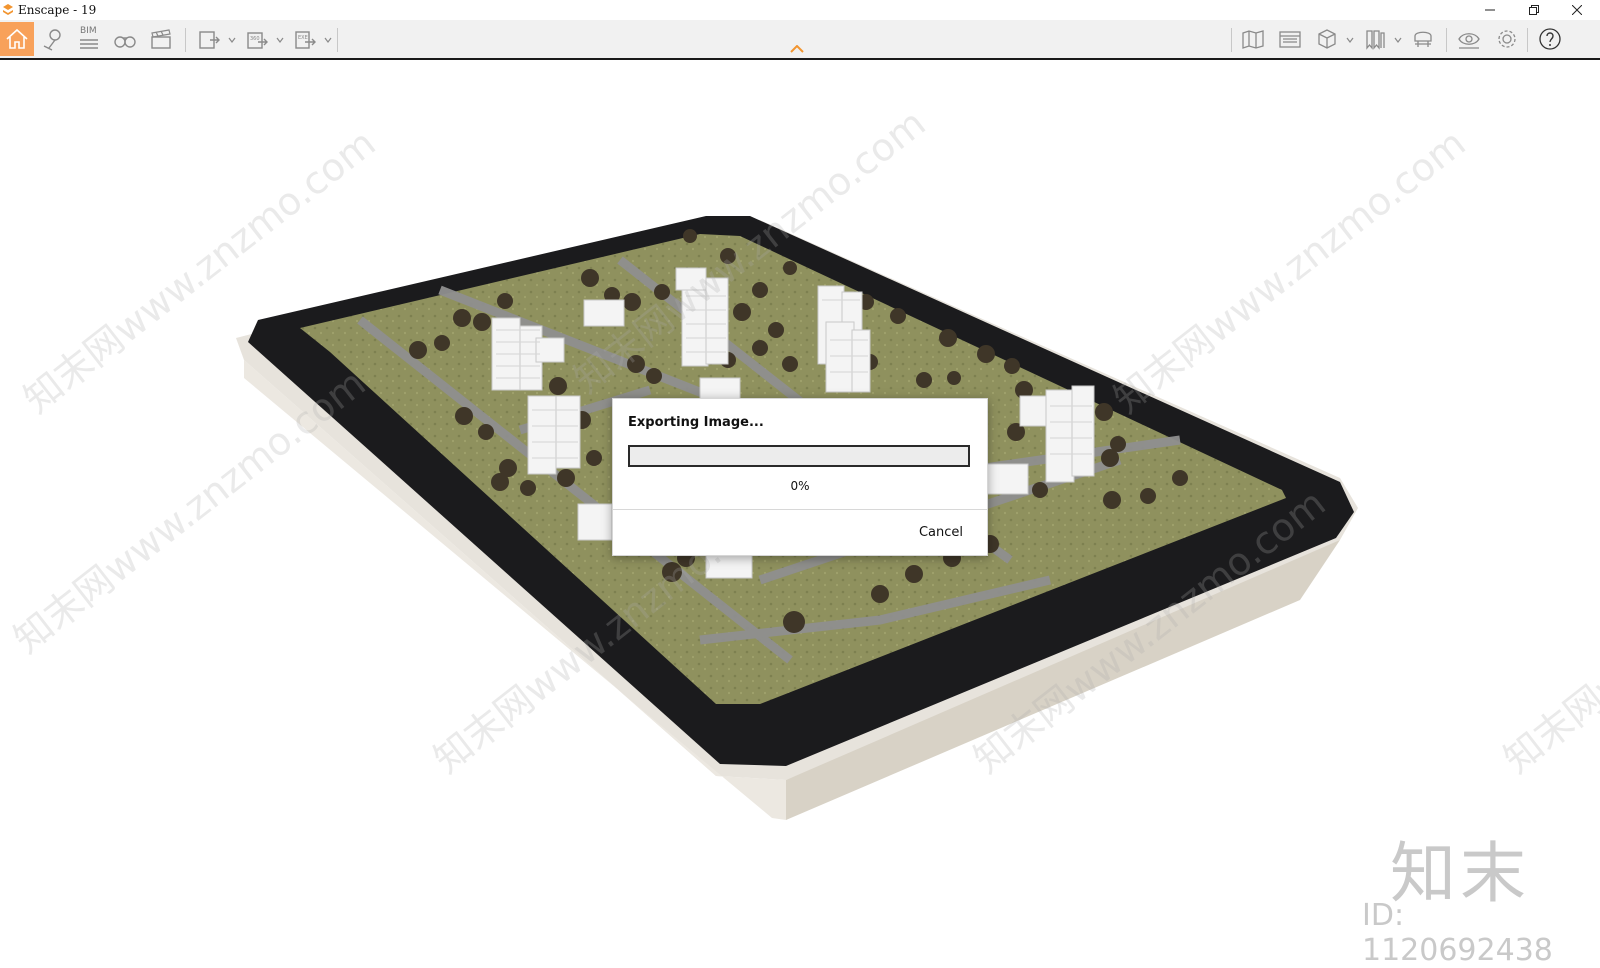 The height and width of the screenshot is (968, 1600). What do you see at coordinates (8, 9) in the screenshot?
I see `enscape-logo-icon` at bounding box center [8, 9].